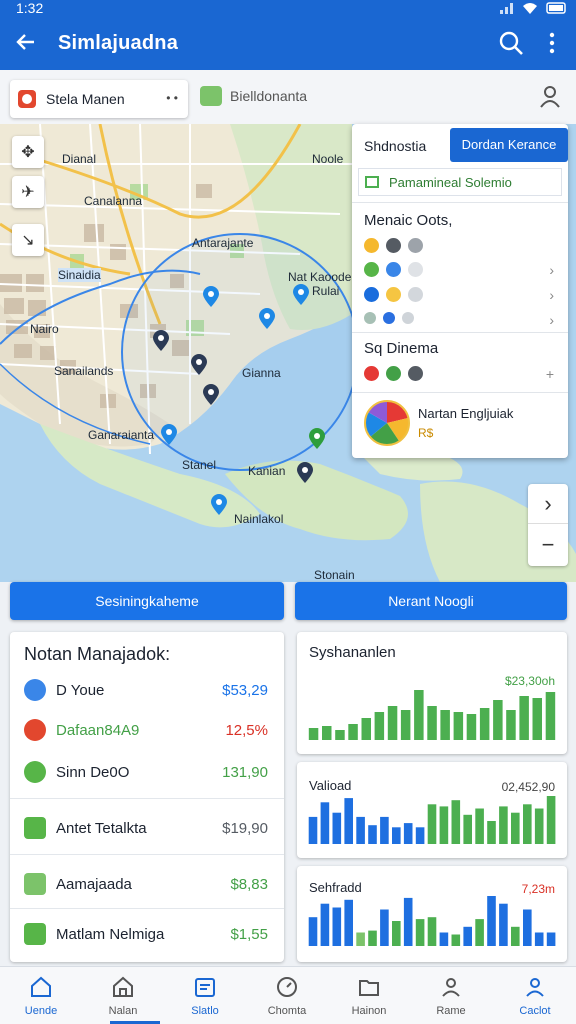  Describe the element at coordinates (431, 601) in the screenshot. I see `secondary-action-button: Nerant Noogli` at that location.